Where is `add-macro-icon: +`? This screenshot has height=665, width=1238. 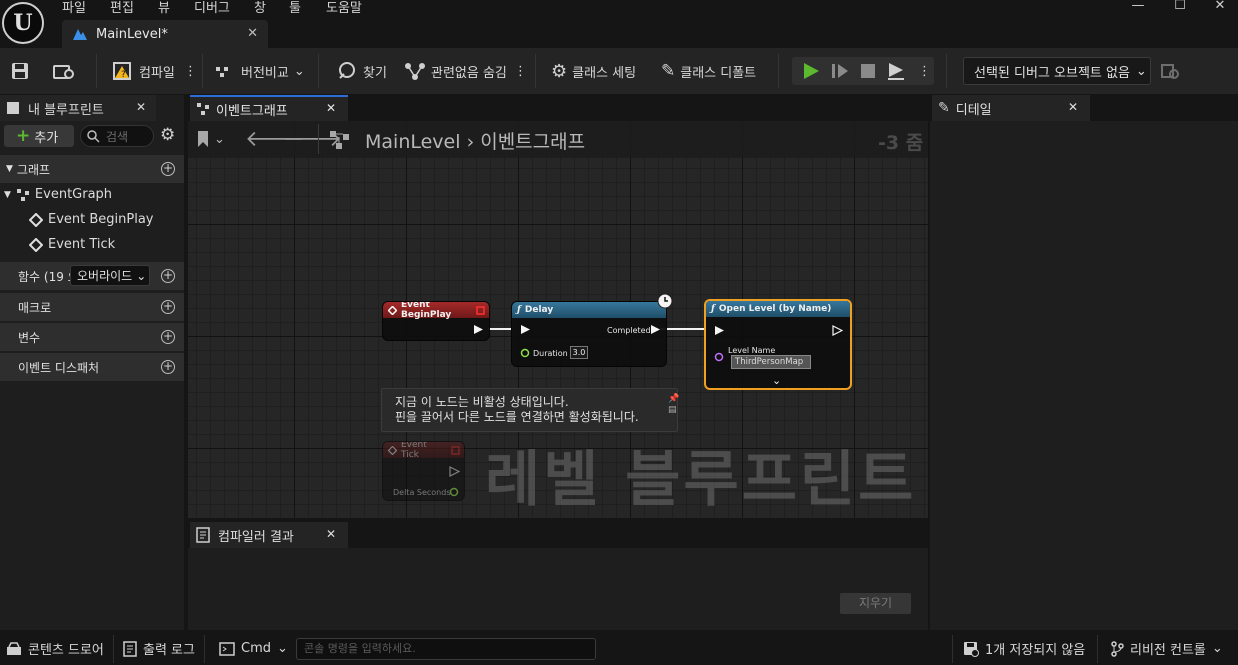
add-macro-icon: + is located at coordinates (168, 307).